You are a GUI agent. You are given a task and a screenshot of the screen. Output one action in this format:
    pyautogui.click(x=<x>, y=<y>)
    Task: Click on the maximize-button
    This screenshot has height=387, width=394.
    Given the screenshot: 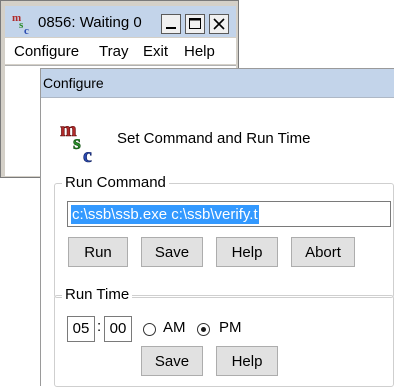 What is the action you would take?
    pyautogui.click(x=195, y=24)
    